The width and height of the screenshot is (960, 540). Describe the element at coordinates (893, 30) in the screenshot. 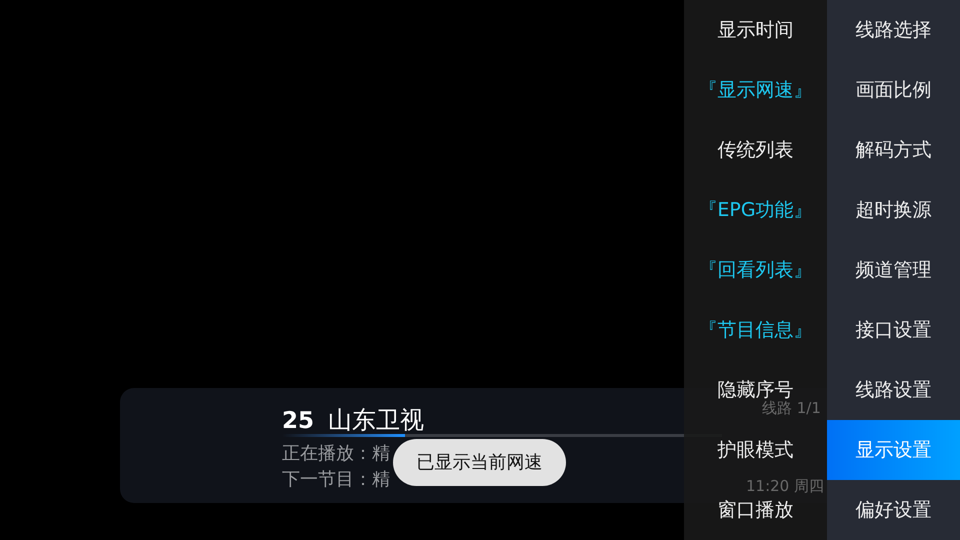

I see `category-item: 线路选择` at that location.